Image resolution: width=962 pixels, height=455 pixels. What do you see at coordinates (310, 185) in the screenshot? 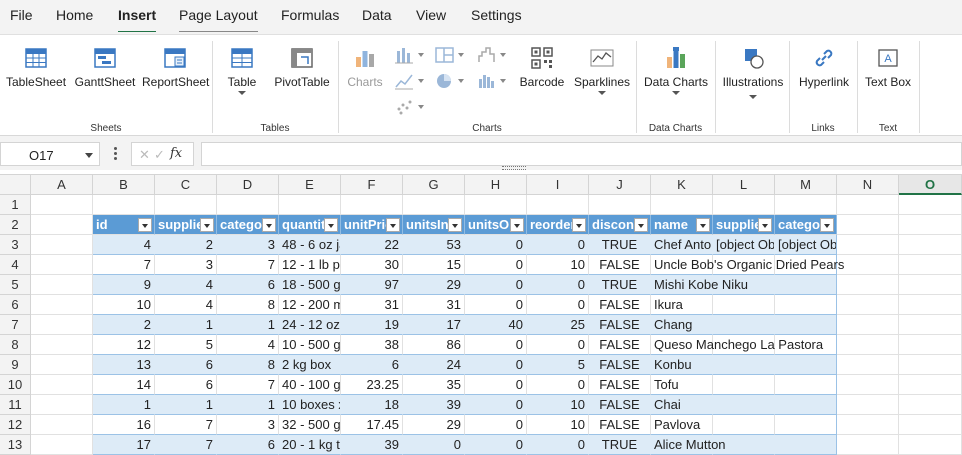
I see `column-header-e: E` at bounding box center [310, 185].